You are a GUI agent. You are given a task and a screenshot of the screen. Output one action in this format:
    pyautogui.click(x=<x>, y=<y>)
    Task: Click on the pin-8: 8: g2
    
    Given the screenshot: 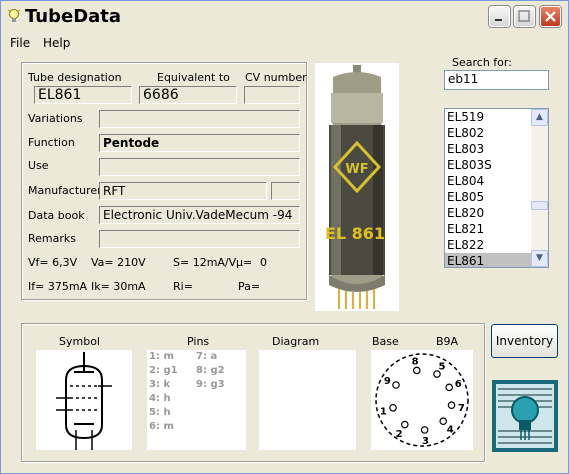 What is the action you would take?
    pyautogui.click(x=210, y=370)
    